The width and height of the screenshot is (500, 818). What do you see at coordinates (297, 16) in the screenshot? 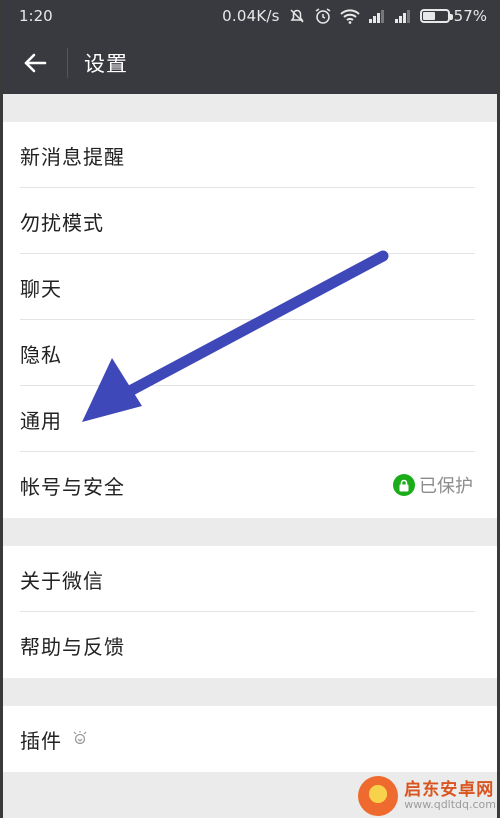
I see `mute-bell-icon` at bounding box center [297, 16].